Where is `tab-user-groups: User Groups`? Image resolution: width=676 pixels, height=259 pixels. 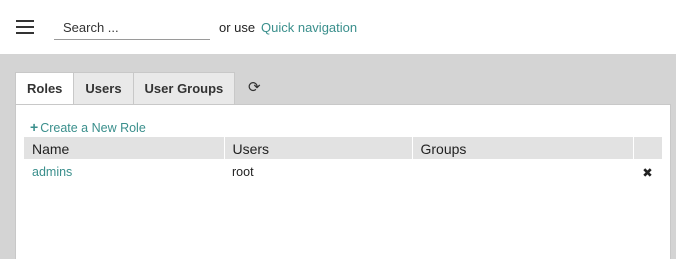
tab-user-groups: User Groups is located at coordinates (184, 88).